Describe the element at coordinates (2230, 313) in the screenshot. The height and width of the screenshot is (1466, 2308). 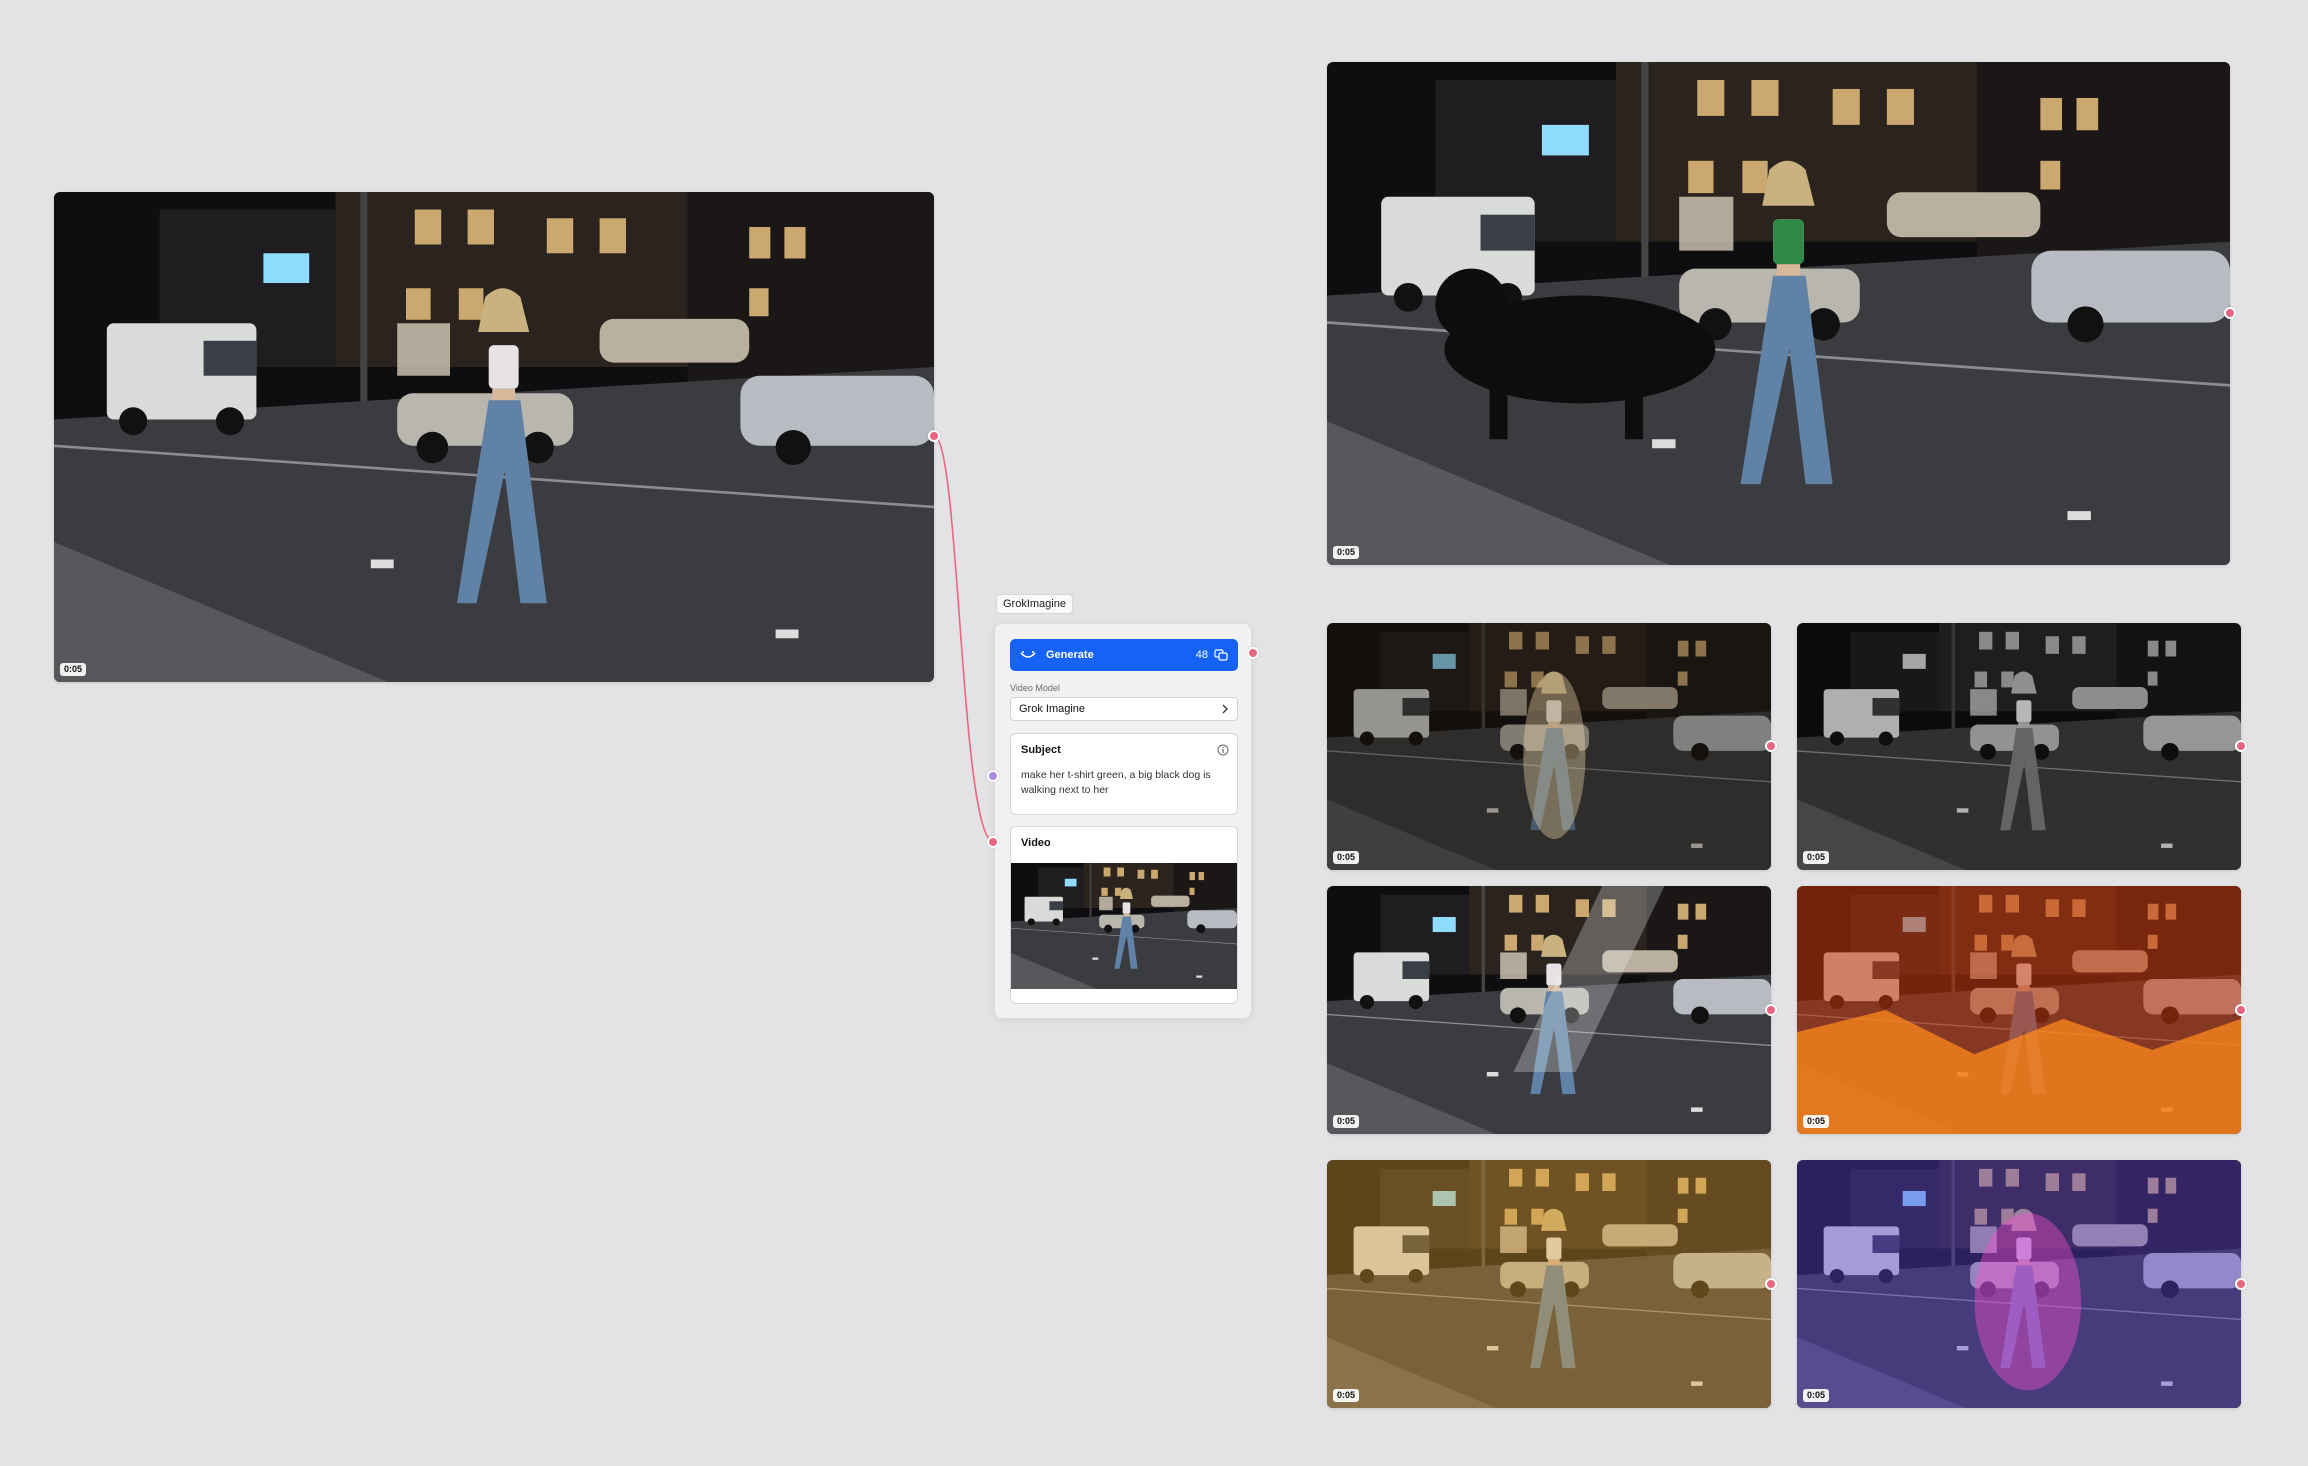
I see `output-main-port` at that location.